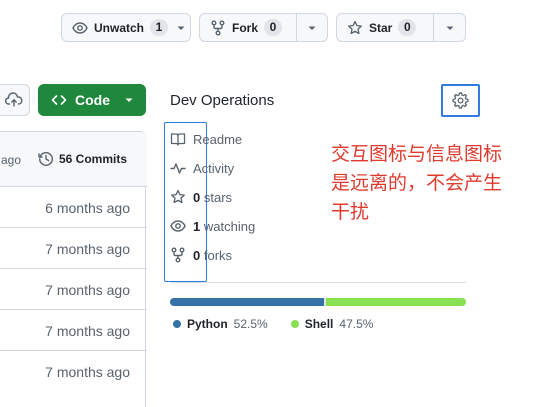 Image resolution: width=533 pixels, height=407 pixels. I want to click on language-name: Shell, so click(319, 324).